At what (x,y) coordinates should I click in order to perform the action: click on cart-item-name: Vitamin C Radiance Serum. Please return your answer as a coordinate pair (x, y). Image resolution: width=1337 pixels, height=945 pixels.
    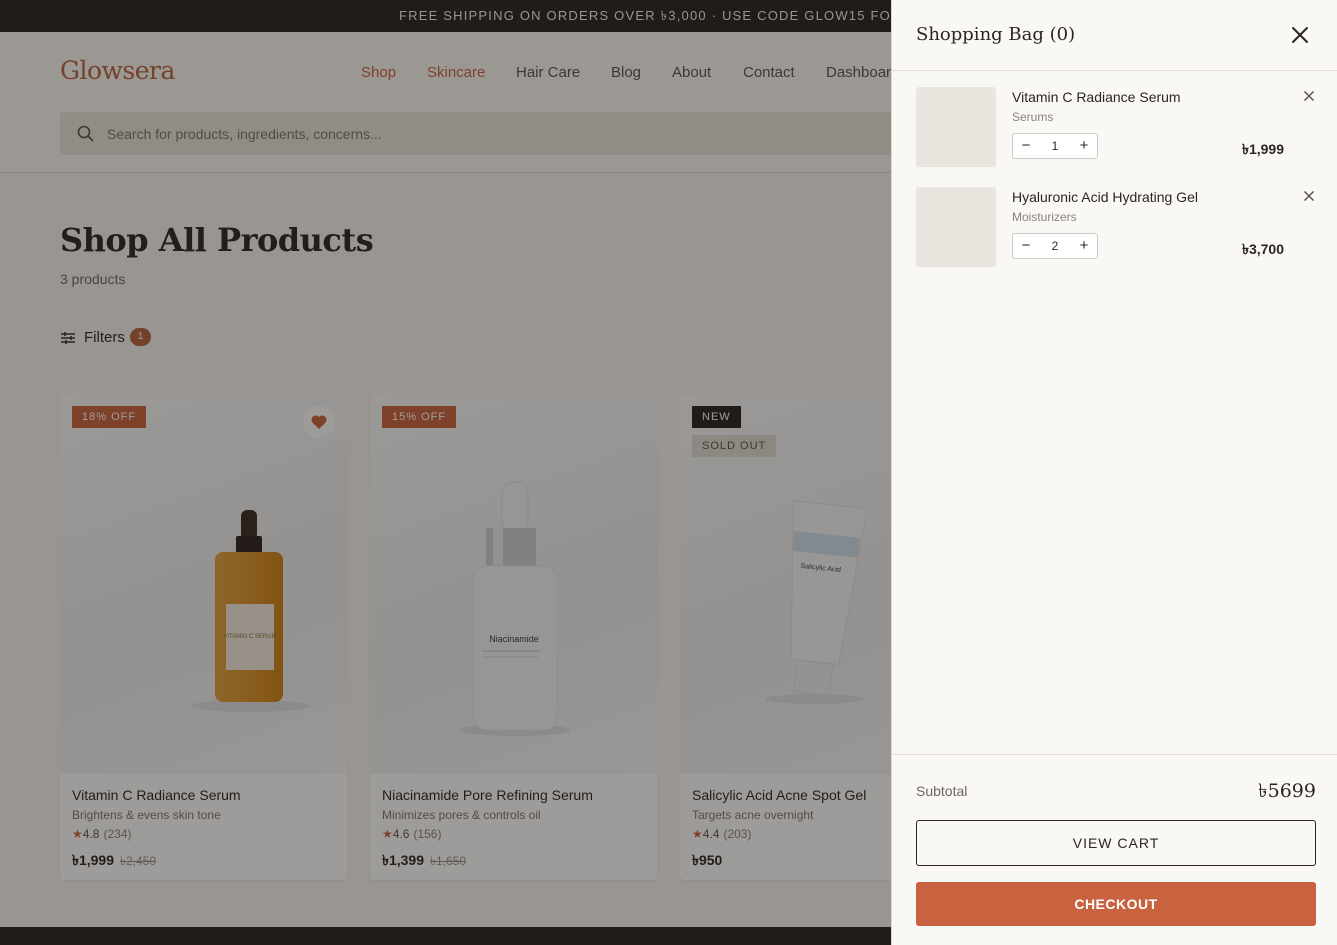
    Looking at the image, I should click on (1096, 97).